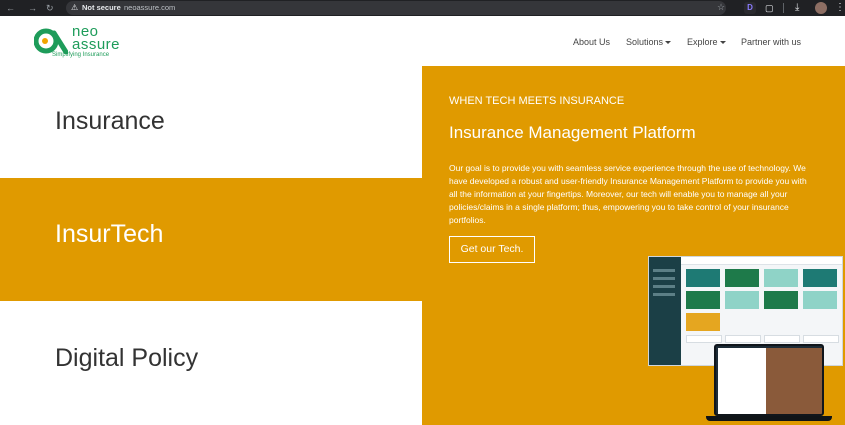 Image resolution: width=845 pixels, height=425 pixels. What do you see at coordinates (149, 7) in the screenshot?
I see `url-text: neoassure.com` at bounding box center [149, 7].